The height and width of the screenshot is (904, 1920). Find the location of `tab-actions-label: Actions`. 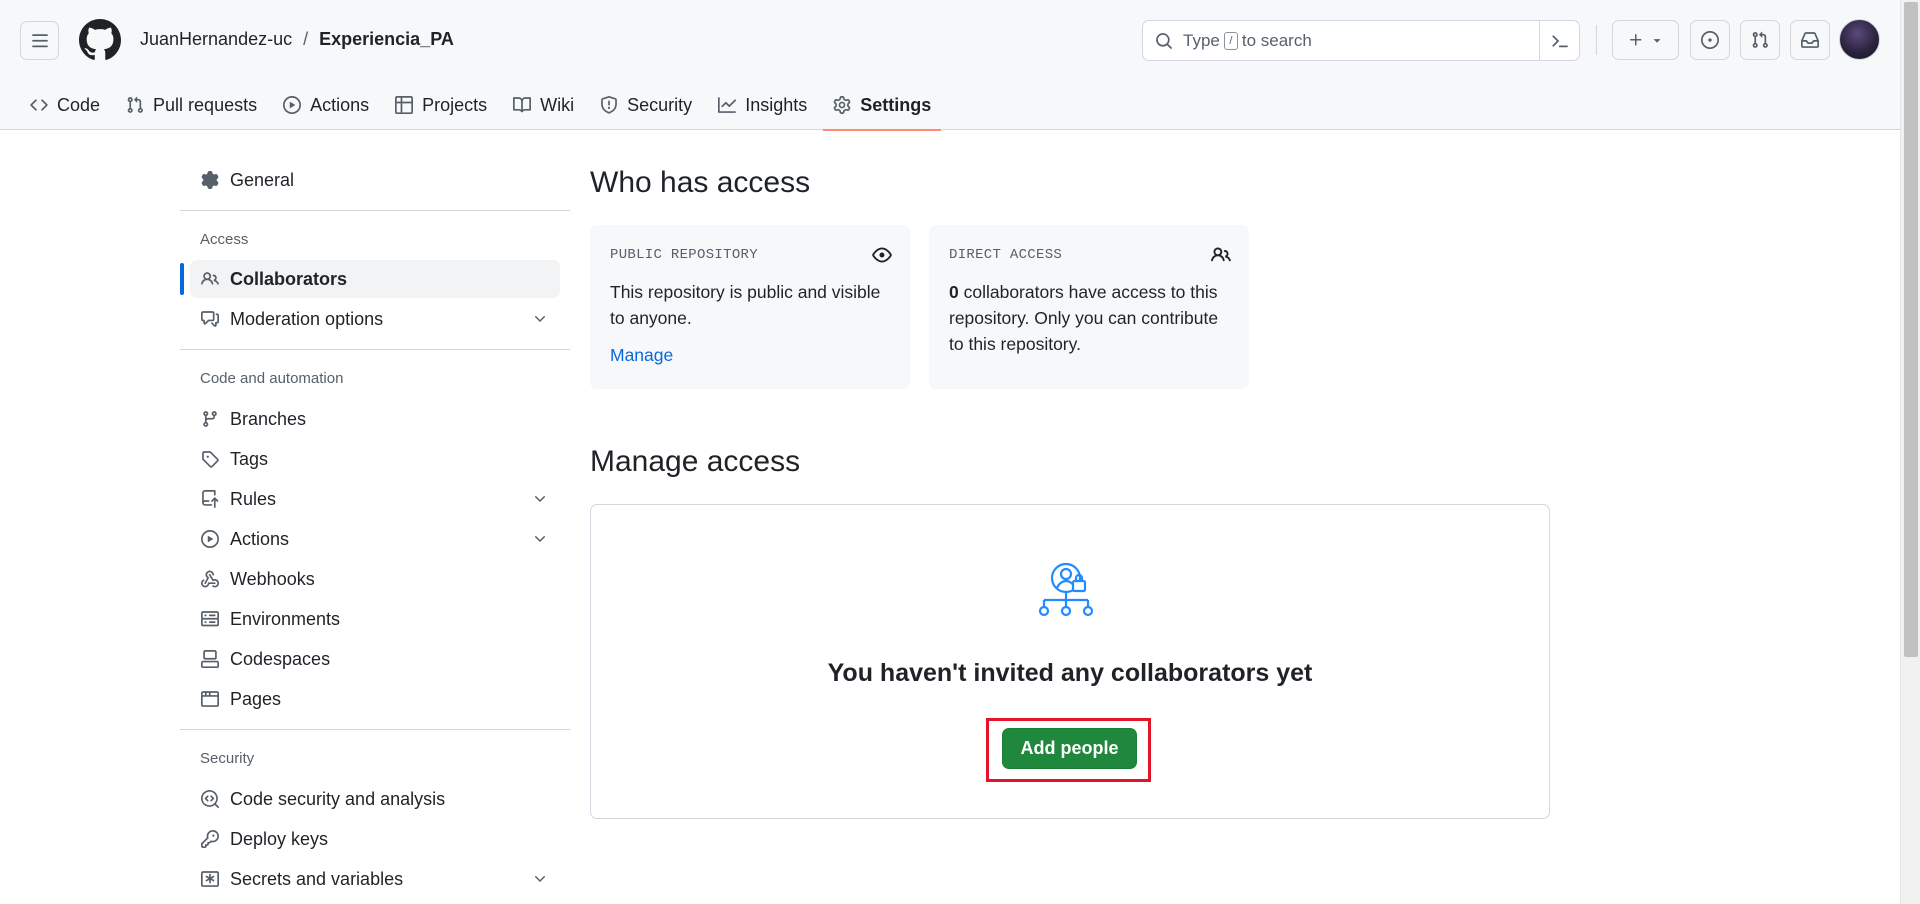

tab-actions-label: Actions is located at coordinates (340, 104).